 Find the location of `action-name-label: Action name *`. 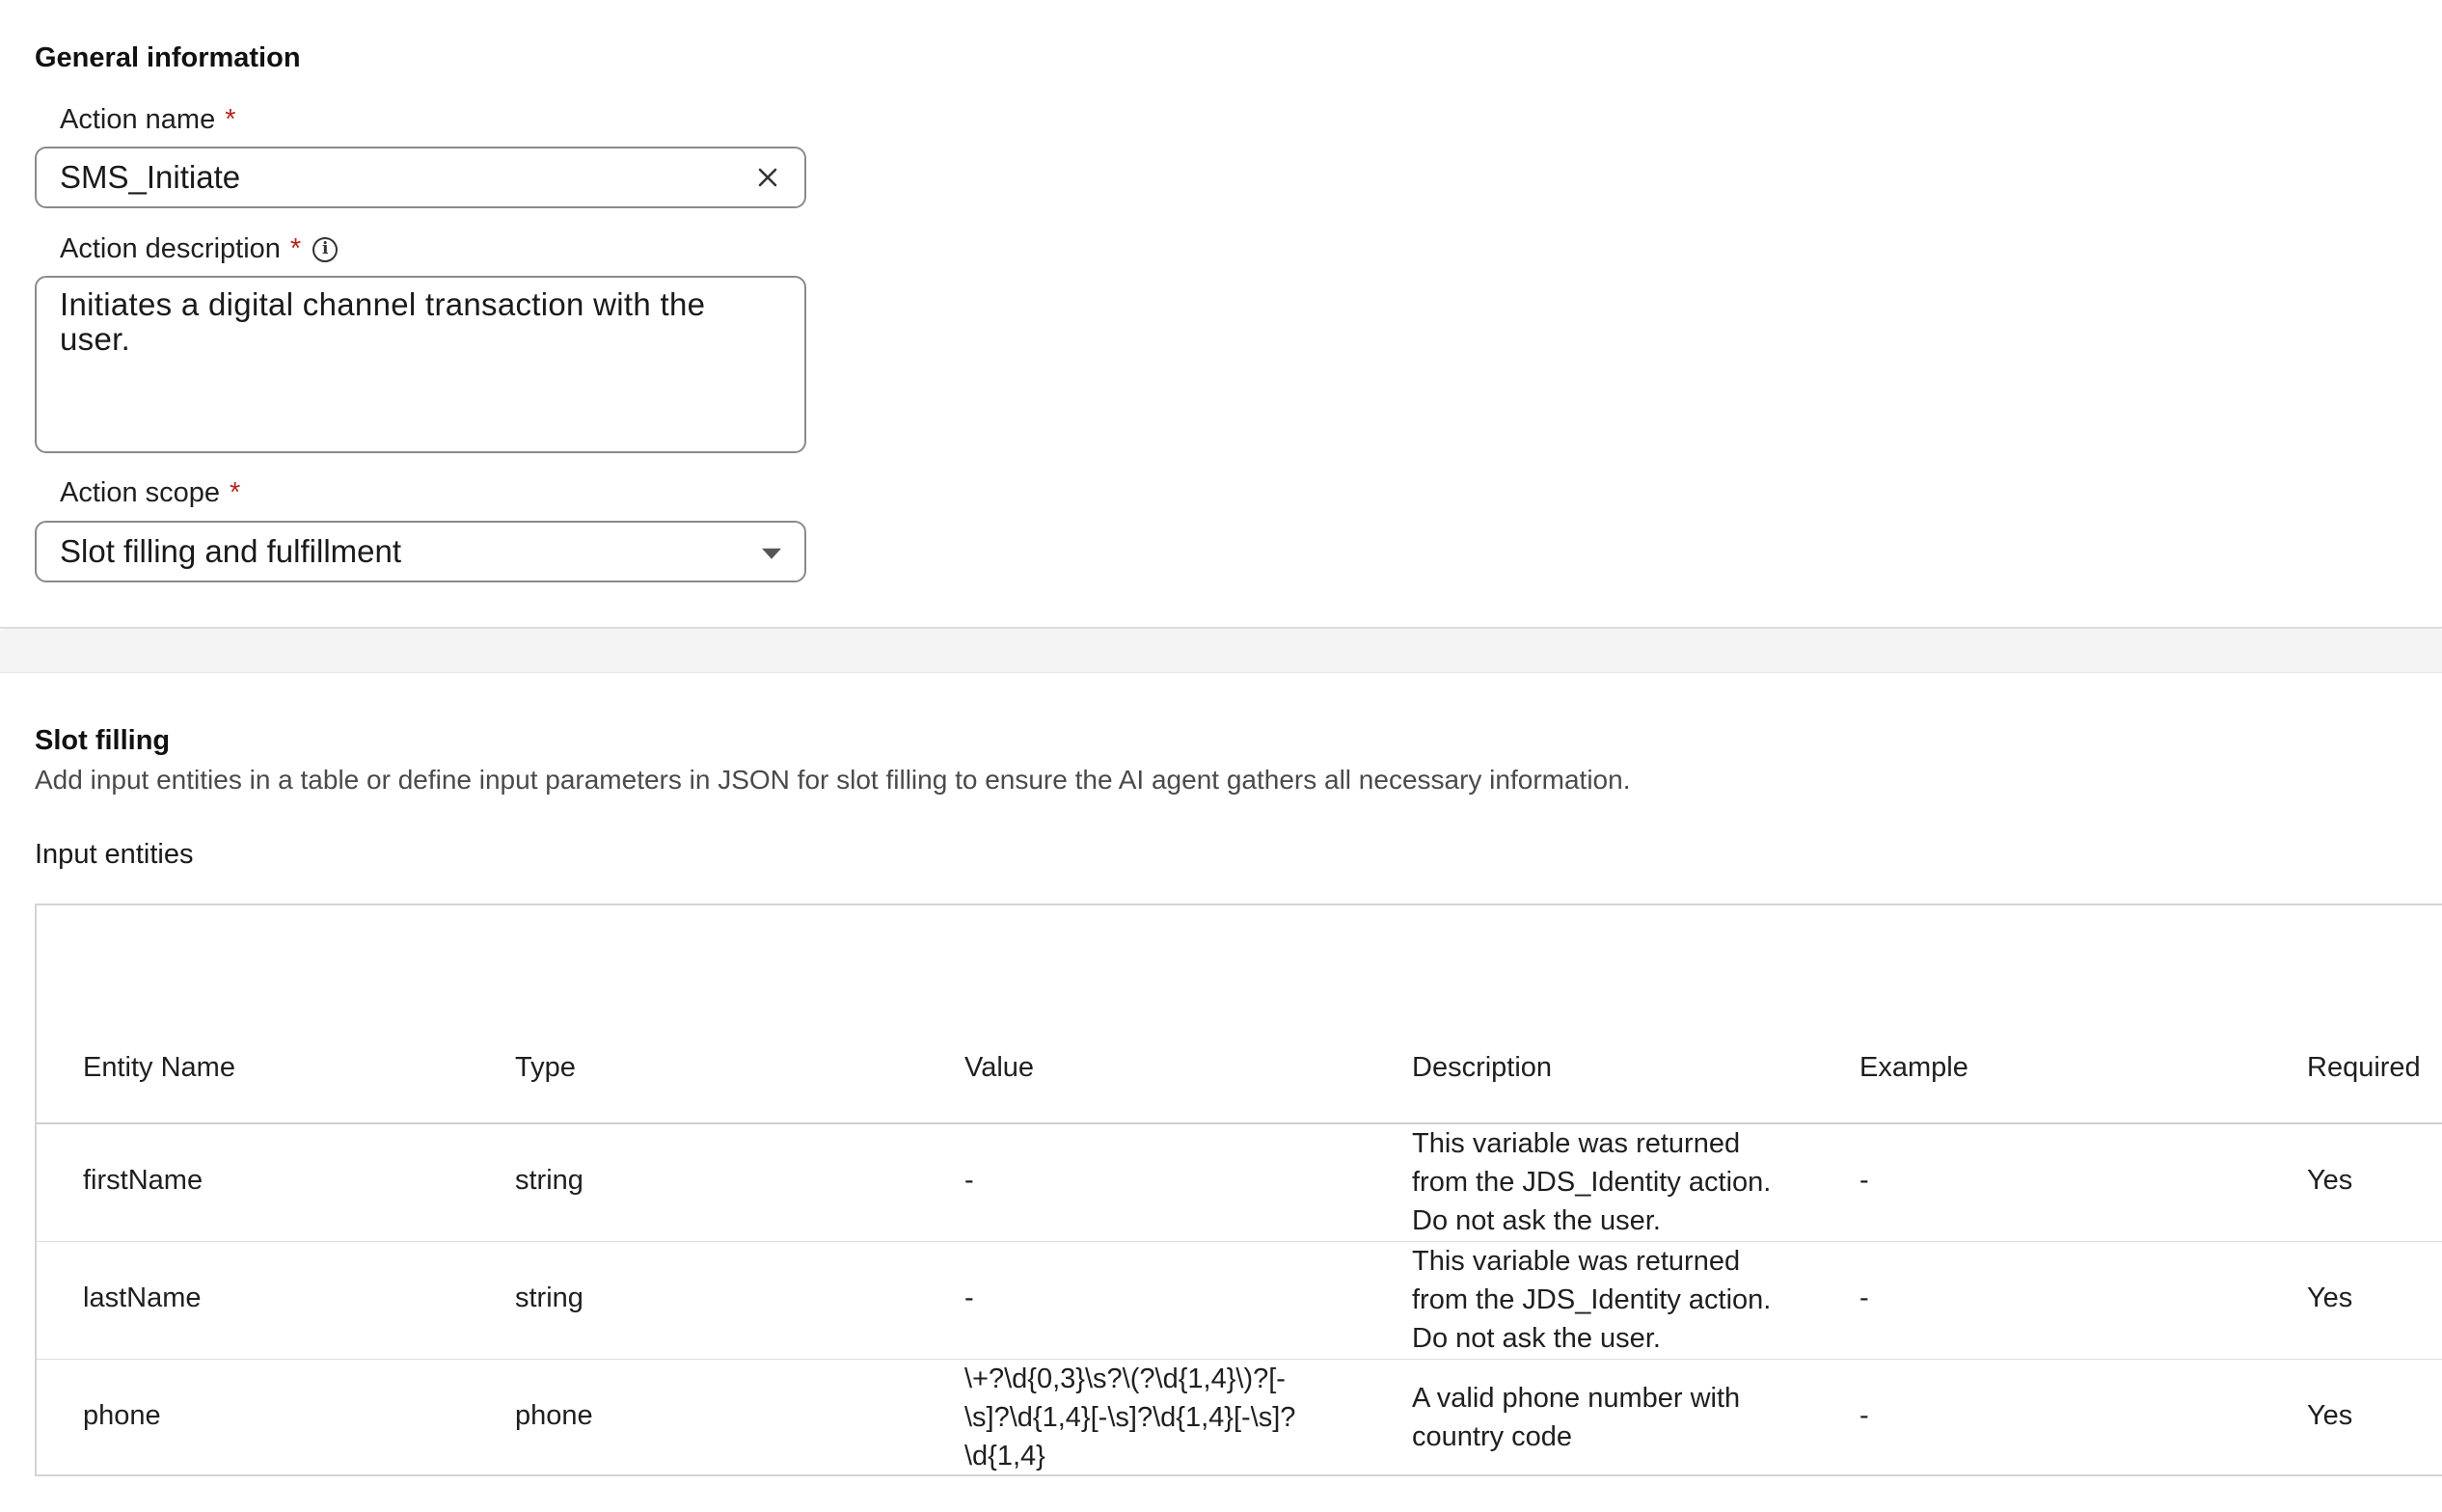

action-name-label: Action name * is located at coordinates (148, 120).